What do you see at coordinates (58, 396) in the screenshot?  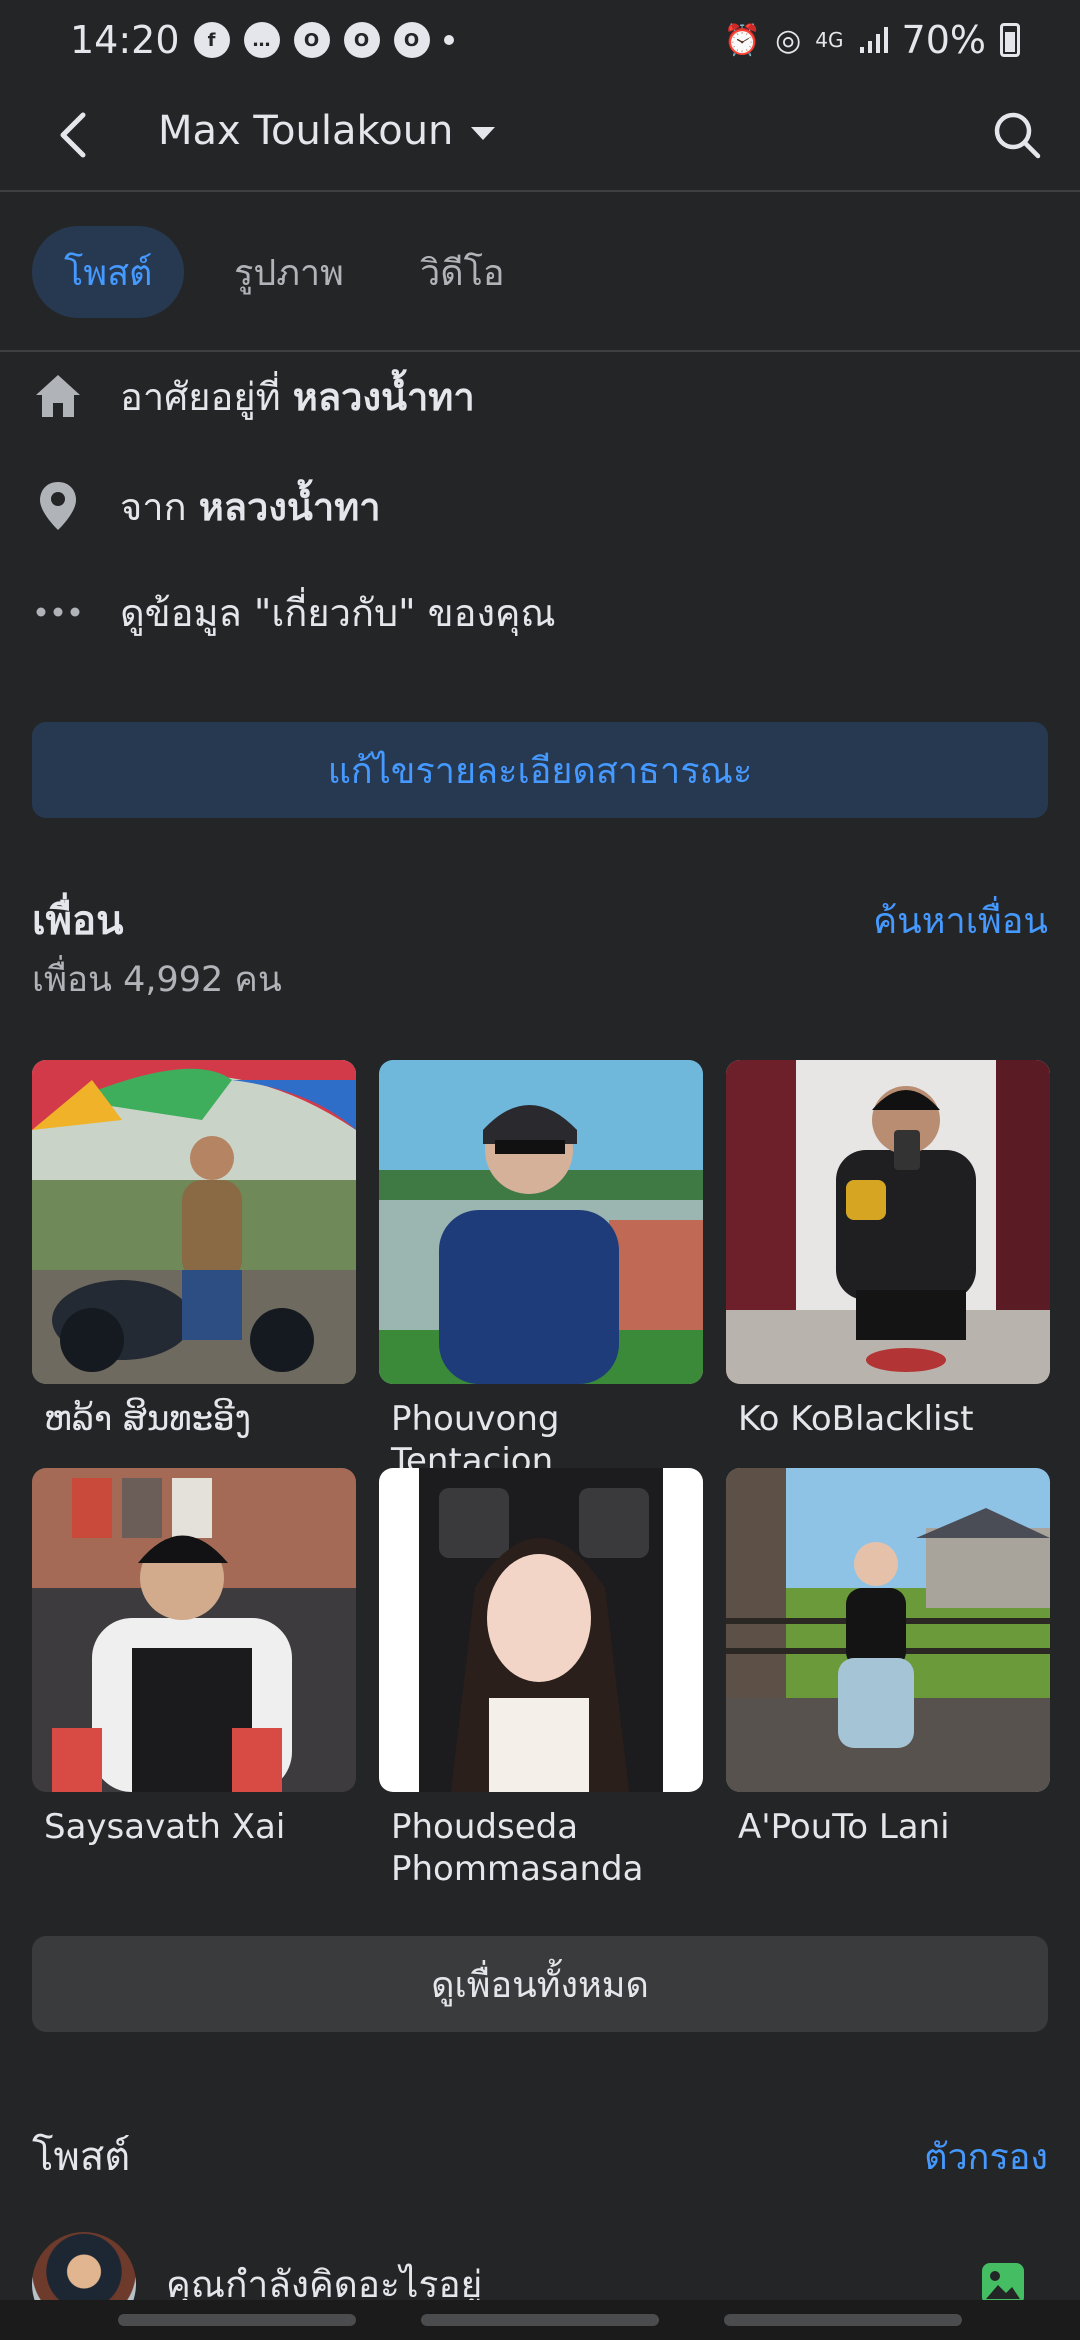 I see `home-icon` at bounding box center [58, 396].